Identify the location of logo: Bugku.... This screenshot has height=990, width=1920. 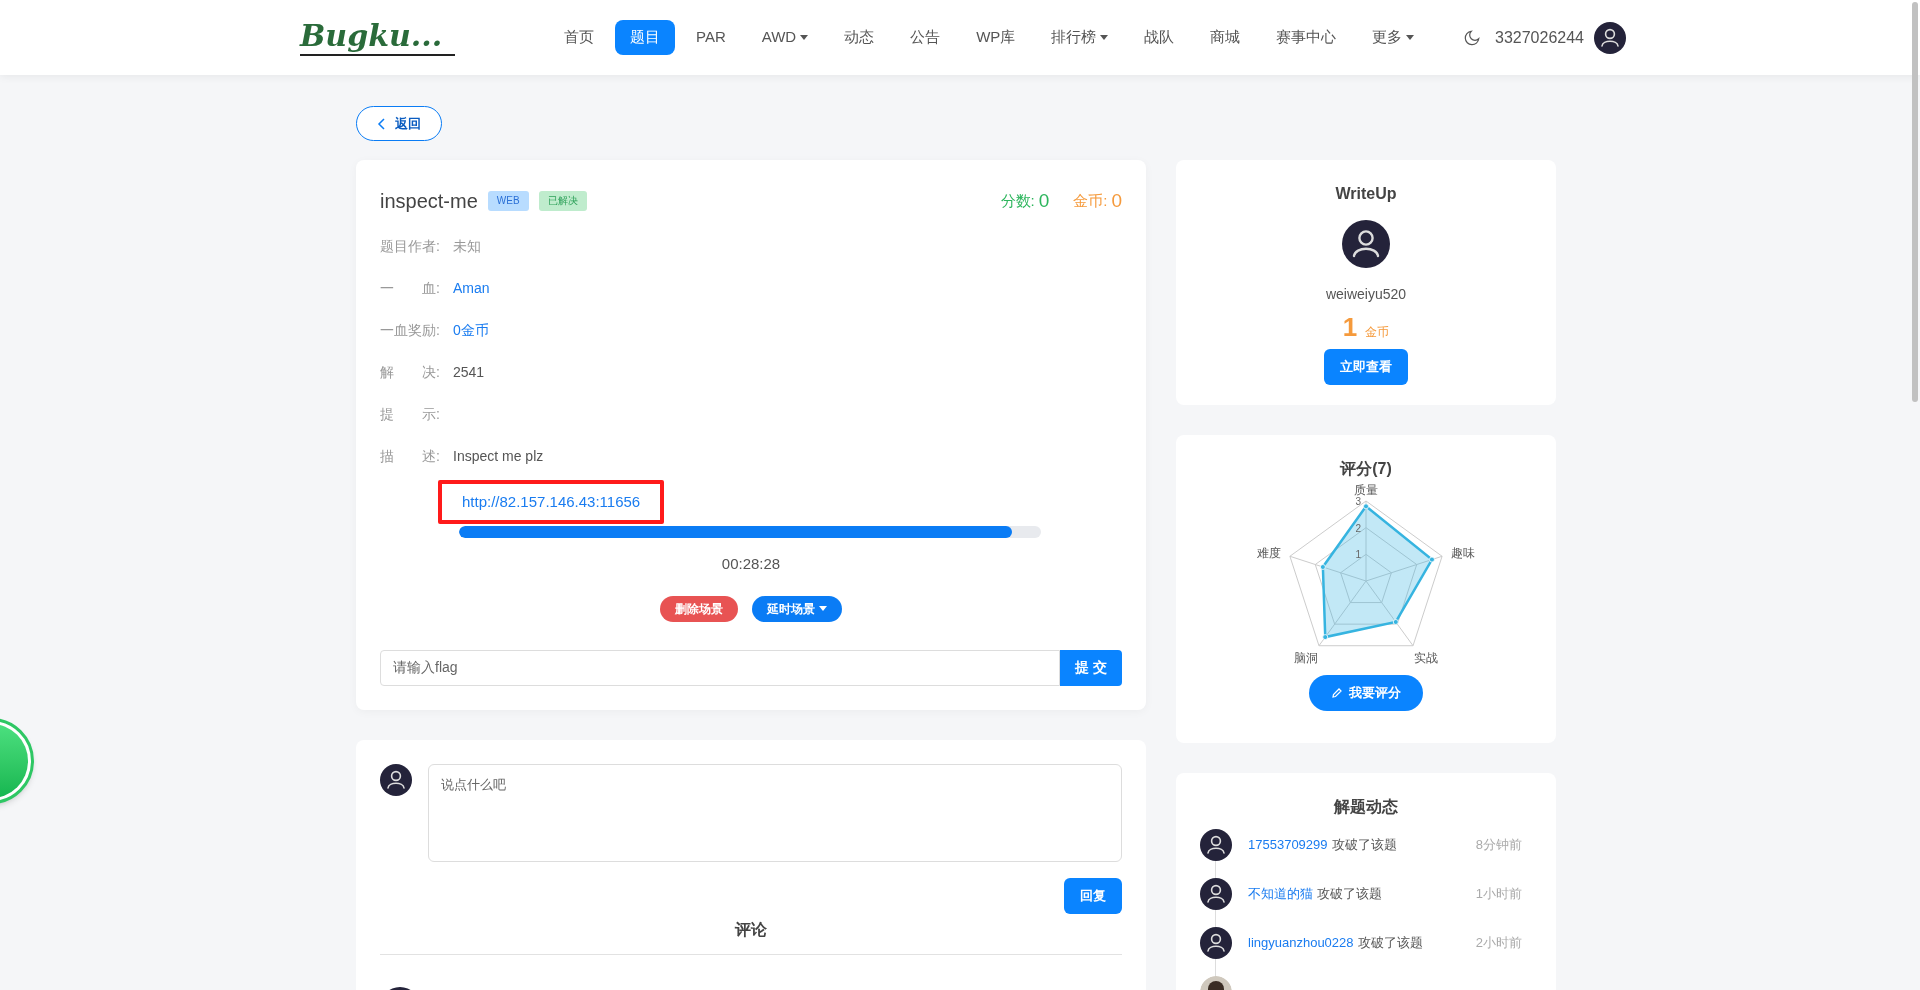
(377, 37).